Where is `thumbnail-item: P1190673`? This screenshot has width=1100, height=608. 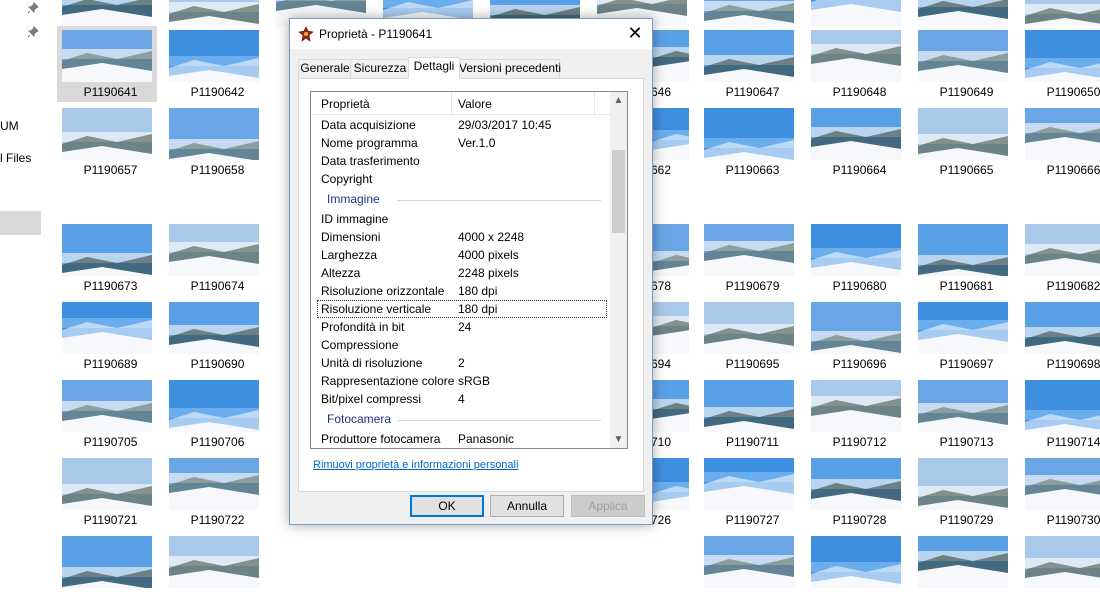 thumbnail-item: P1190673 is located at coordinates (107, 258).